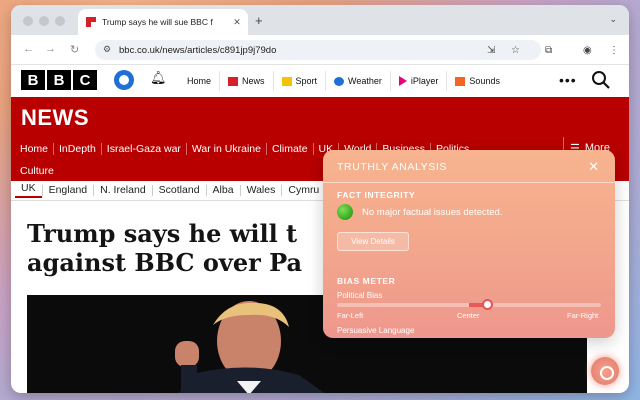  Describe the element at coordinates (237, 22) in the screenshot. I see `tab-close-icon: ✕` at that location.